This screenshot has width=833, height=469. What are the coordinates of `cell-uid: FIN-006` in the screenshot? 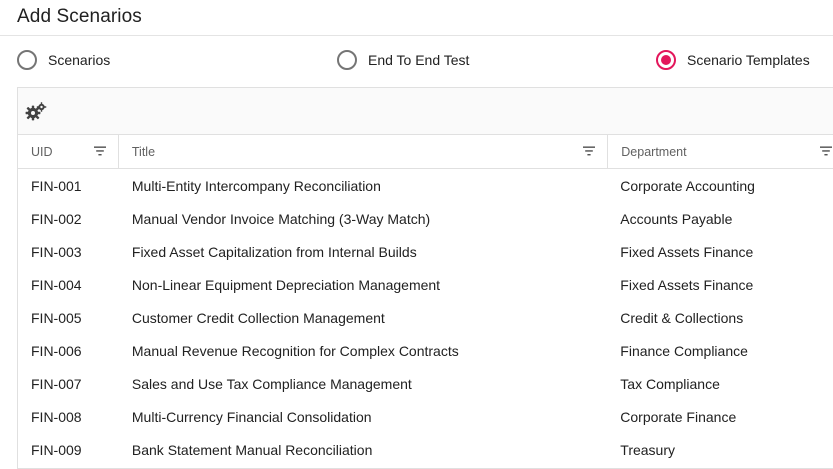 It's located at (56, 350).